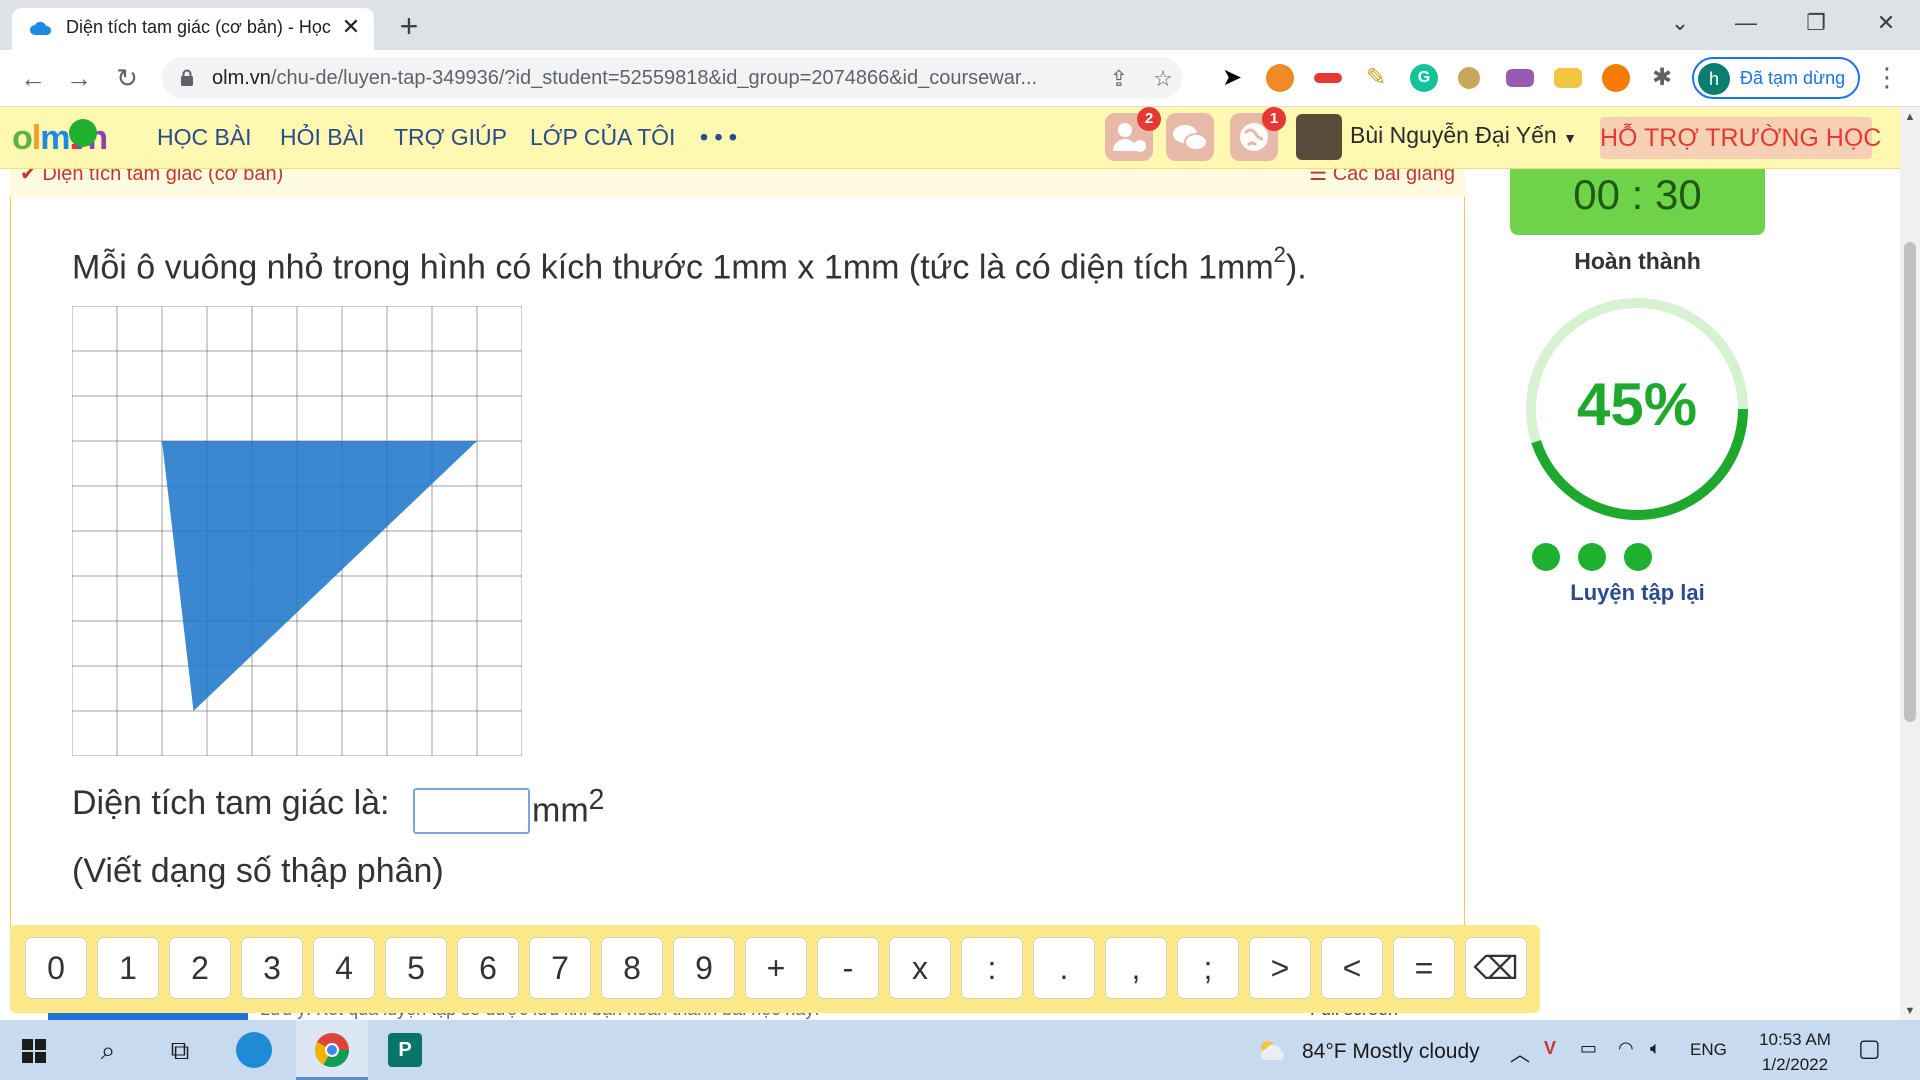 The height and width of the screenshot is (1080, 1920). What do you see at coordinates (351, 27) in the screenshot?
I see `close-icon: ✕` at bounding box center [351, 27].